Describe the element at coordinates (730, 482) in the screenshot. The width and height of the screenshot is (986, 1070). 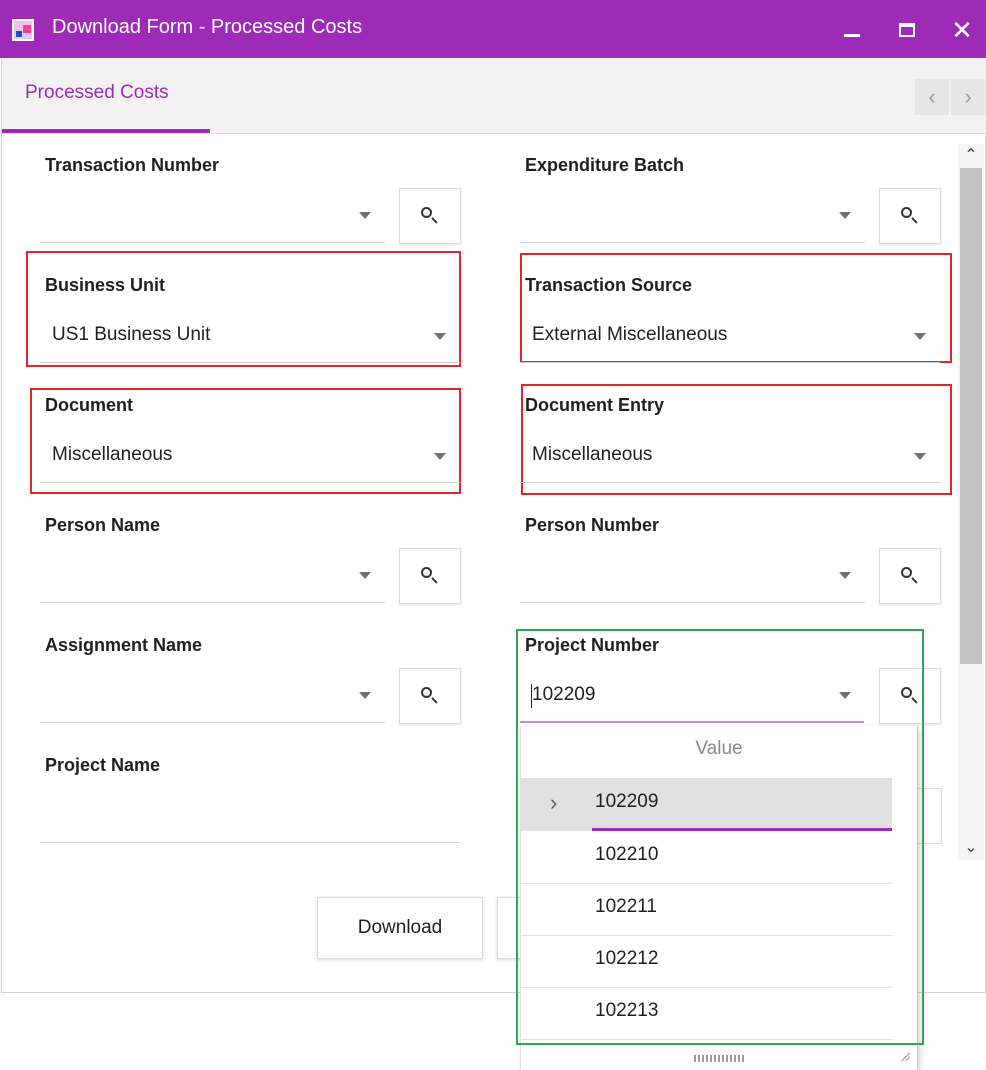
I see `document-entry-underline` at that location.